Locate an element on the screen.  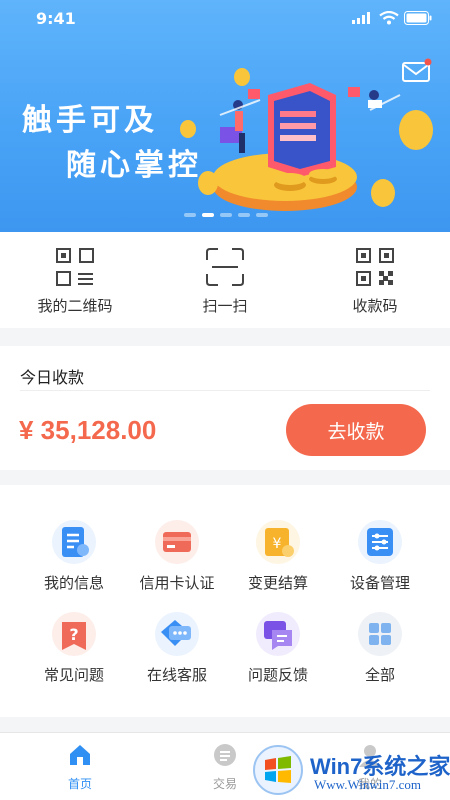
faq-icon: ? is located at coordinates (74, 634).